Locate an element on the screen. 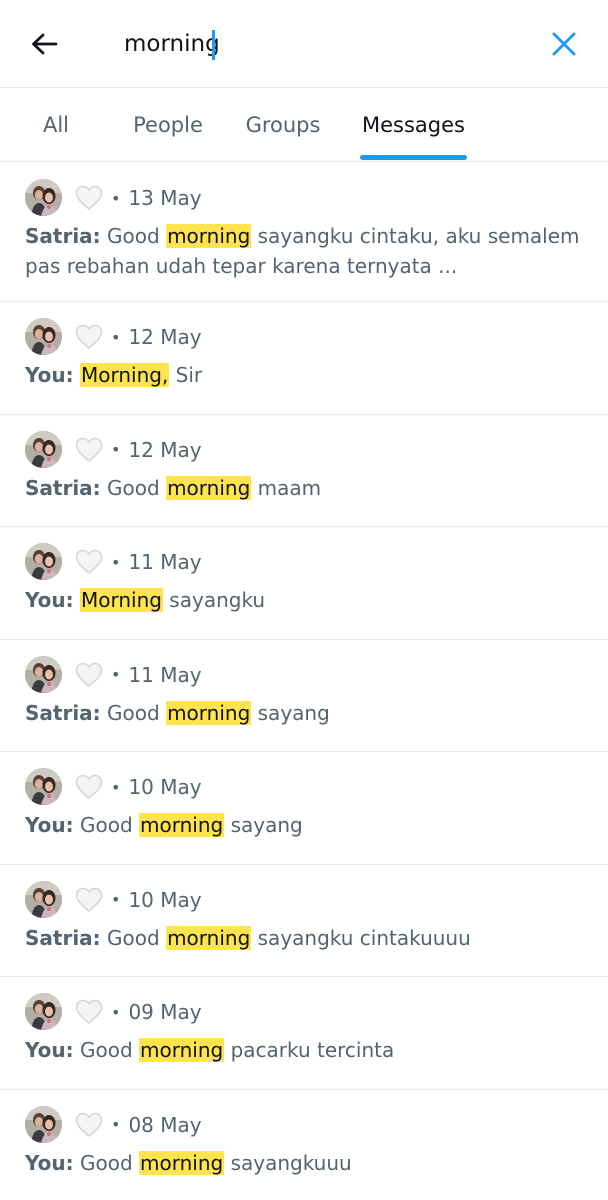  snippet-after: maam is located at coordinates (286, 487).